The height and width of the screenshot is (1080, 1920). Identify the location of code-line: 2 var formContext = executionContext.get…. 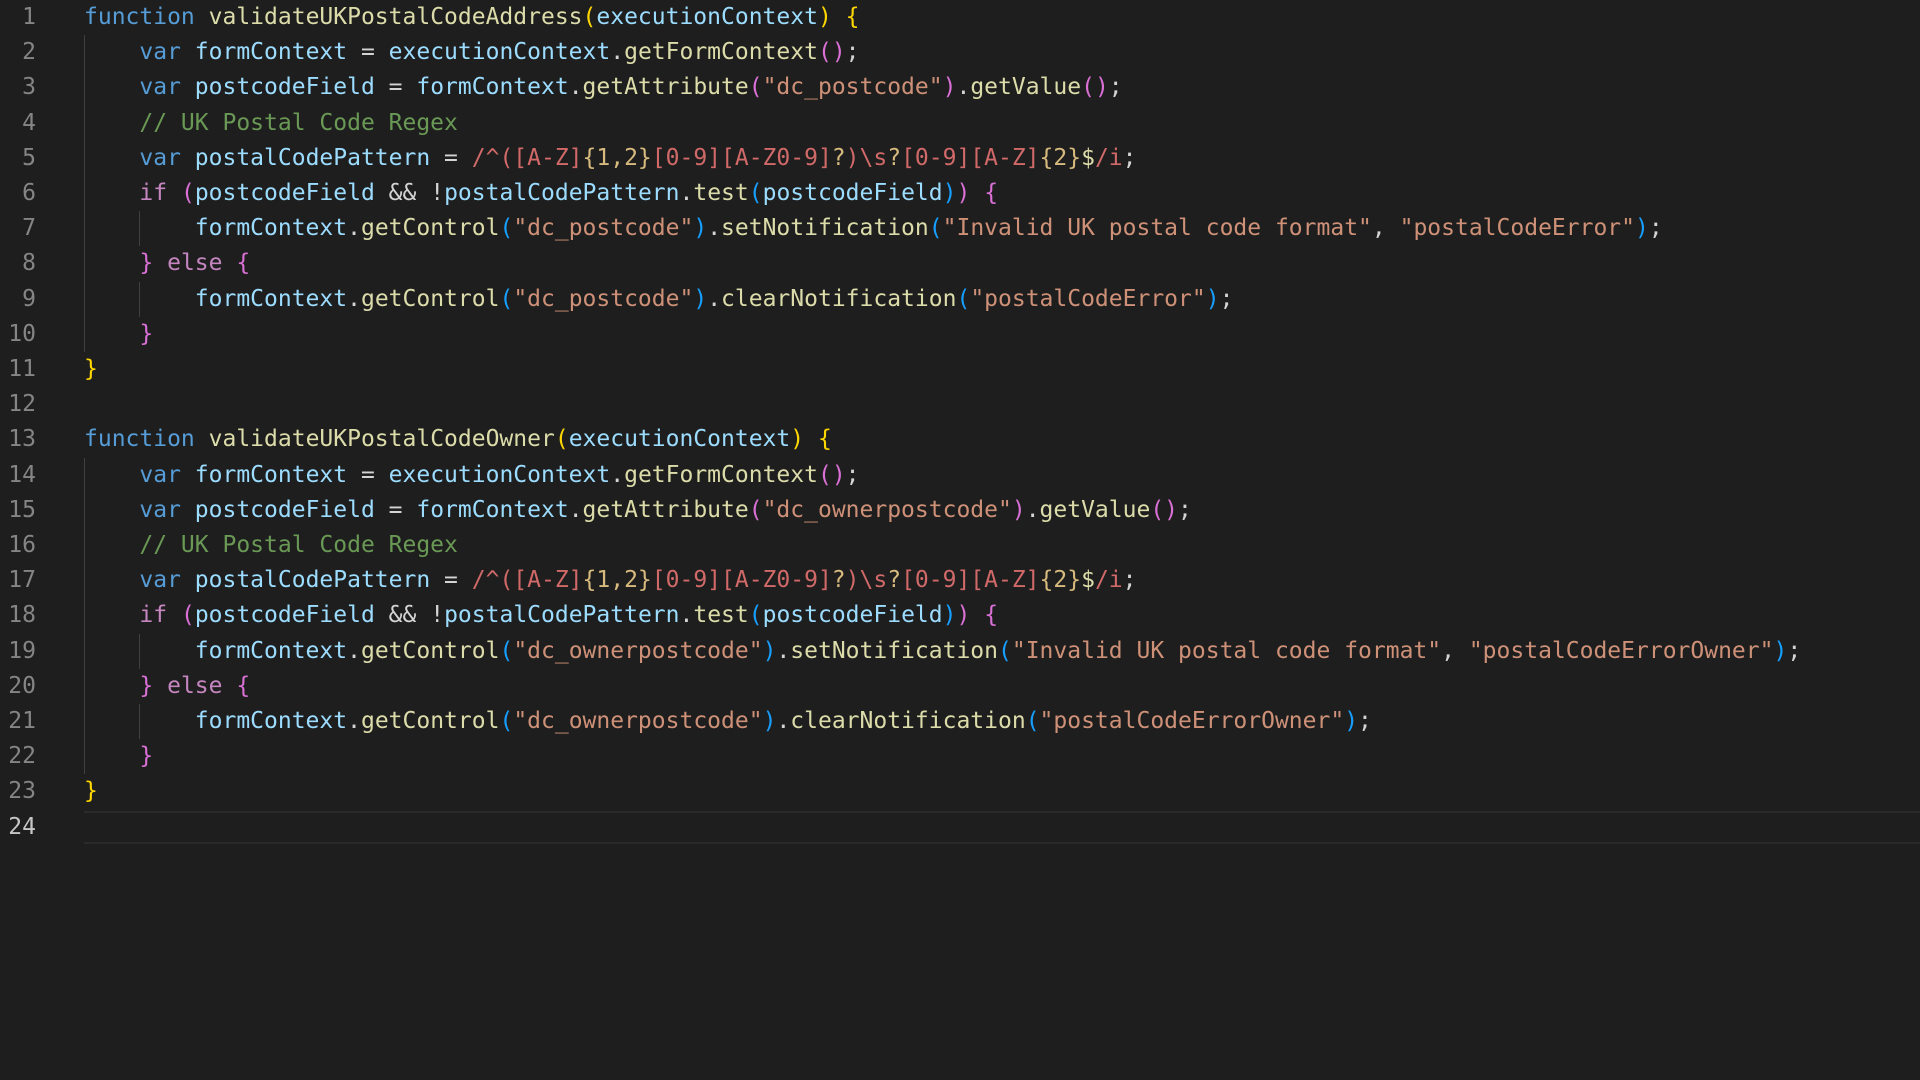
(960, 52).